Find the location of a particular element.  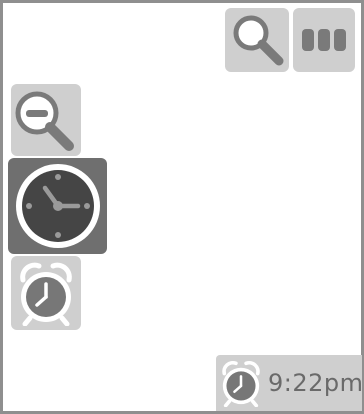

zoom-out-icon is located at coordinates (46, 120).